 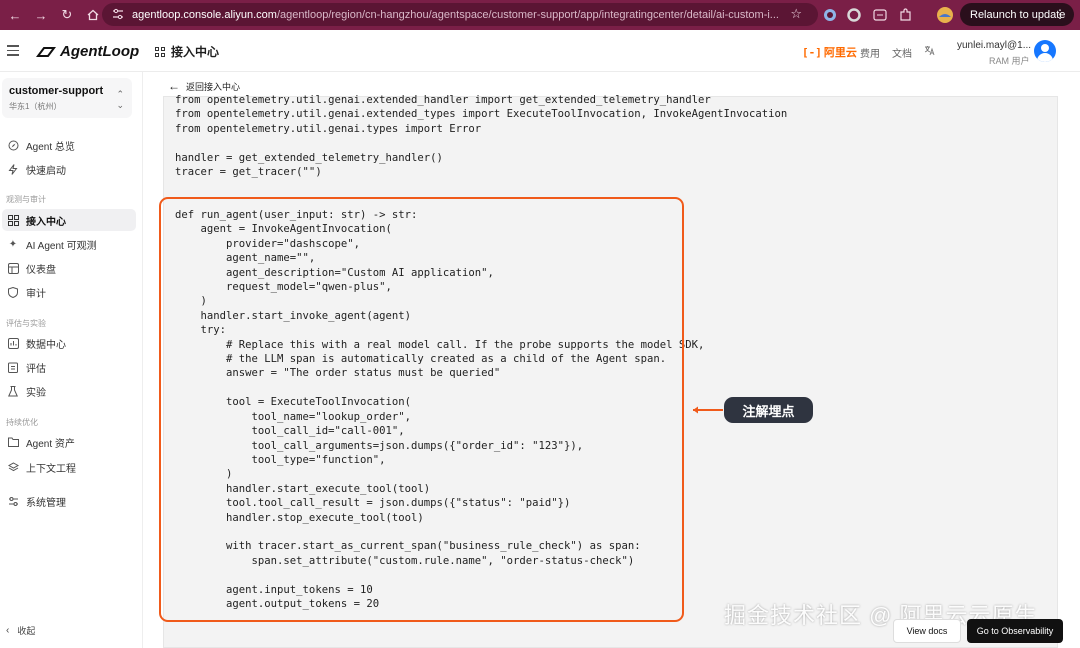 I want to click on workspace-selector: customer-support 华东1（杭州） ⌃ ⌄, so click(x=67, y=98).